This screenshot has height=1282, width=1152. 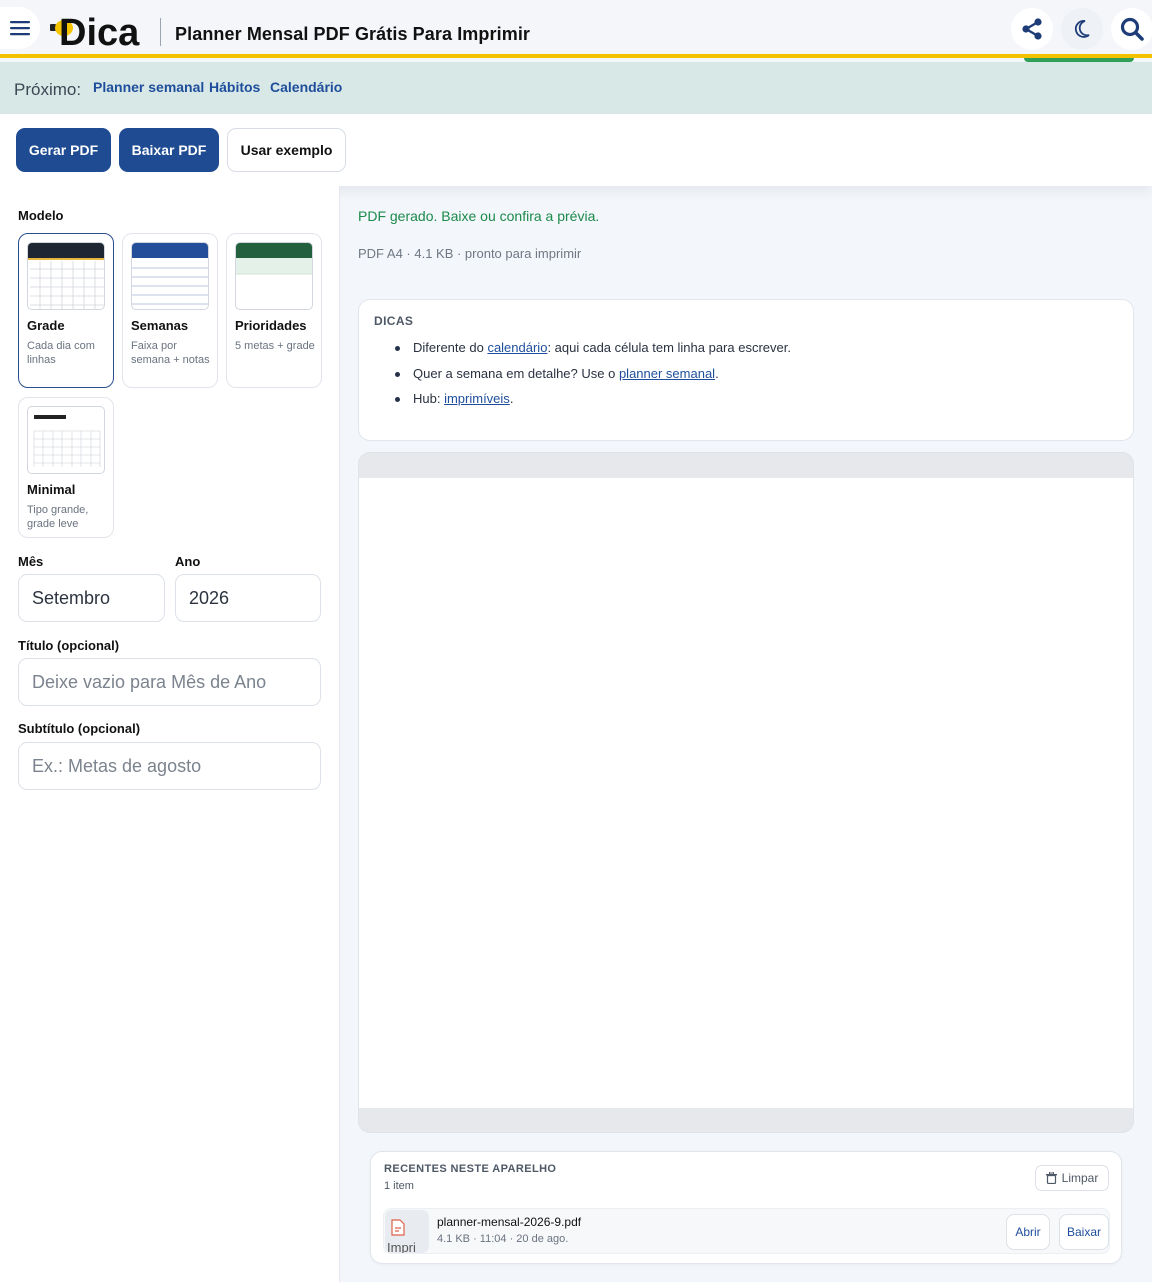 What do you see at coordinates (477, 398) in the screenshot?
I see `tip-link-imprimiveis: imprimíveis` at bounding box center [477, 398].